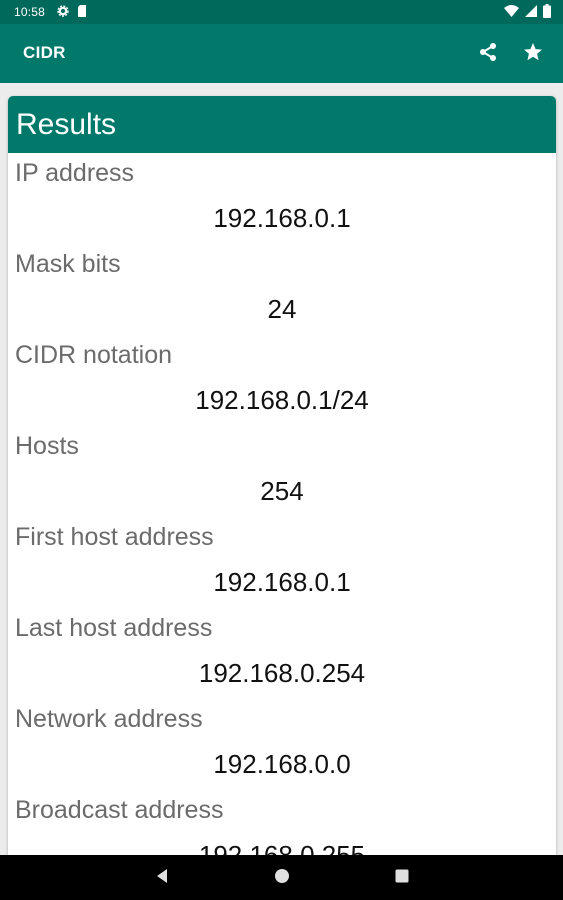 Image resolution: width=563 pixels, height=900 pixels. Describe the element at coordinates (282, 491) in the screenshot. I see `result-value: 254` at that location.